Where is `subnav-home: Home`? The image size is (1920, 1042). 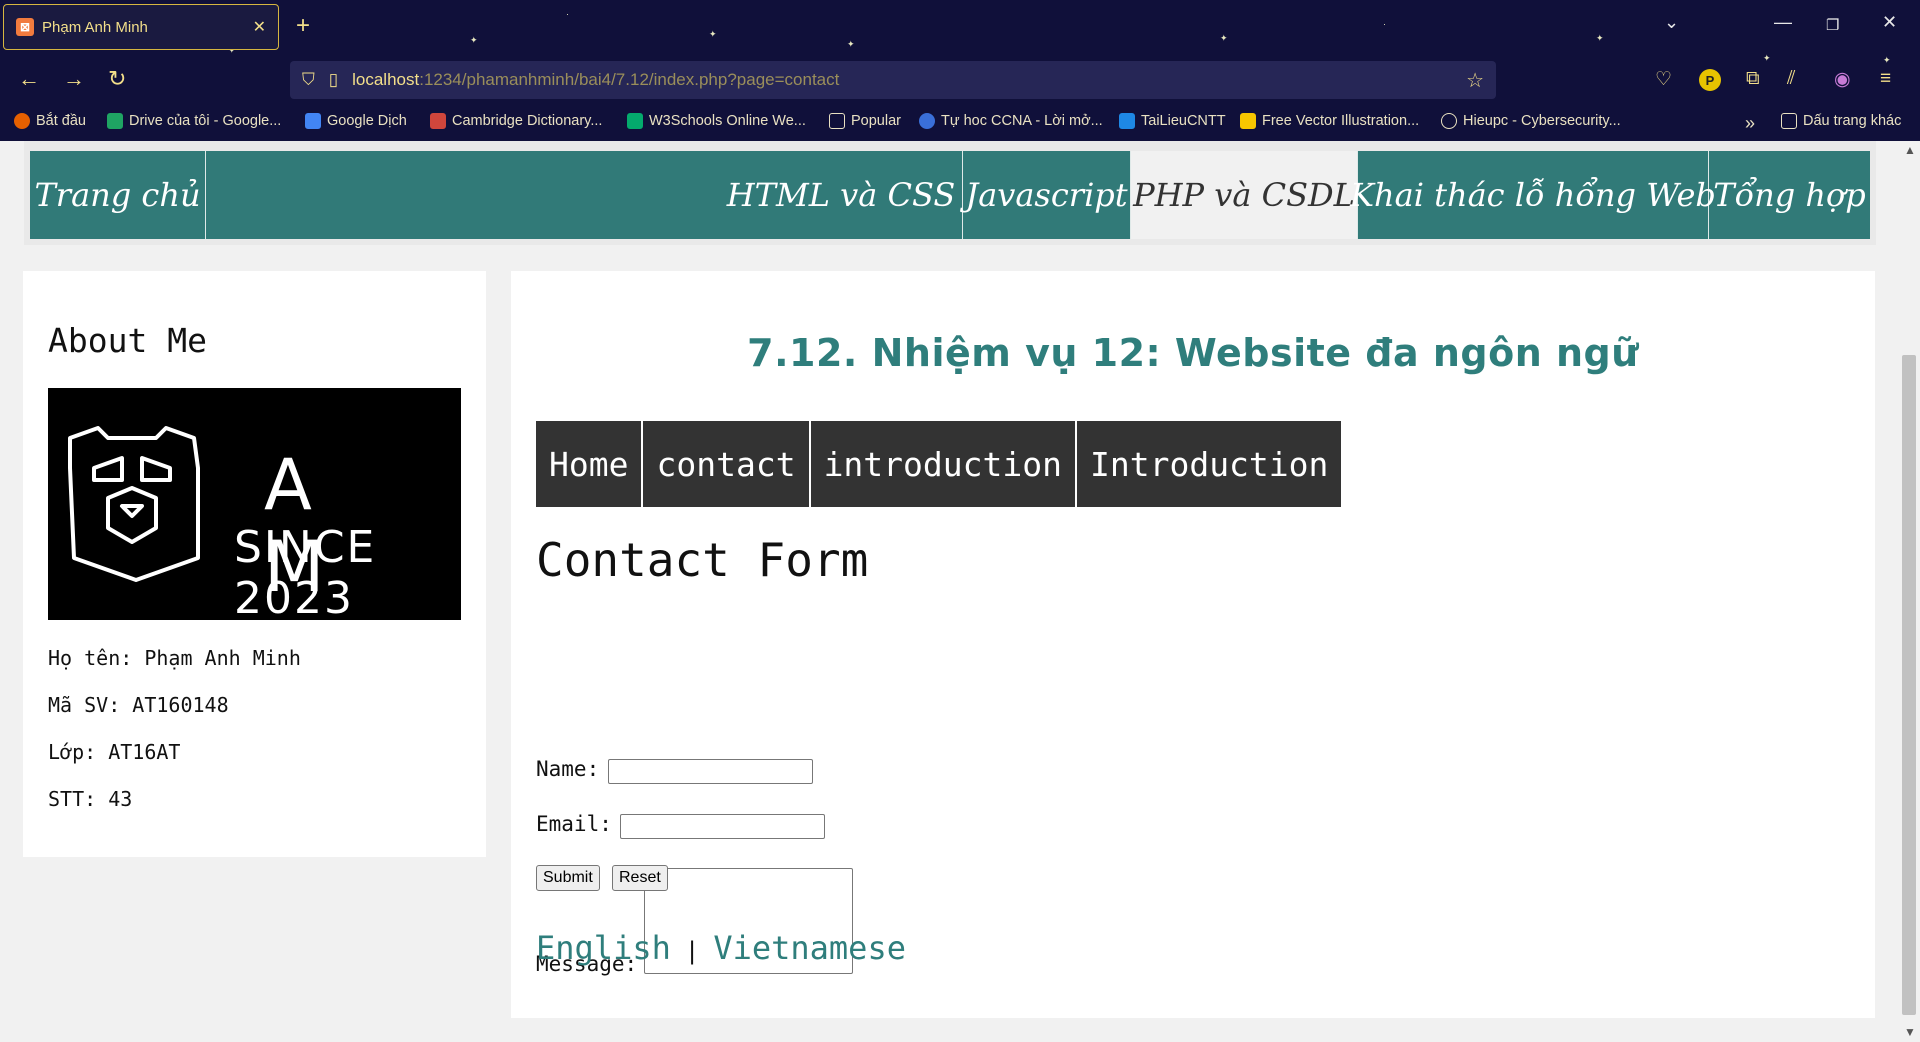
subnav-home: Home is located at coordinates (590, 464).